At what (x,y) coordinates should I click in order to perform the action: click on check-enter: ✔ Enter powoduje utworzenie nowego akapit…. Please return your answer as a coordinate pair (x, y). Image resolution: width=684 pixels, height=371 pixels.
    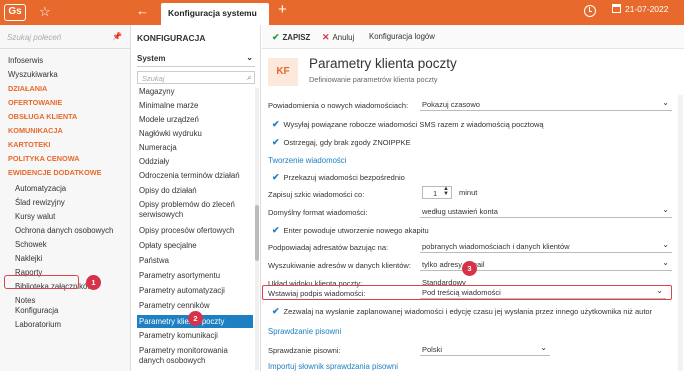
    Looking at the image, I should click on (350, 230).